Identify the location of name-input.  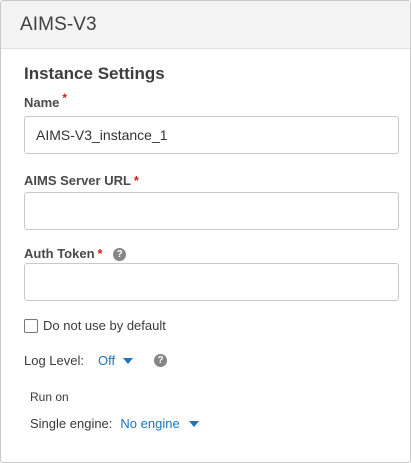
(211, 135).